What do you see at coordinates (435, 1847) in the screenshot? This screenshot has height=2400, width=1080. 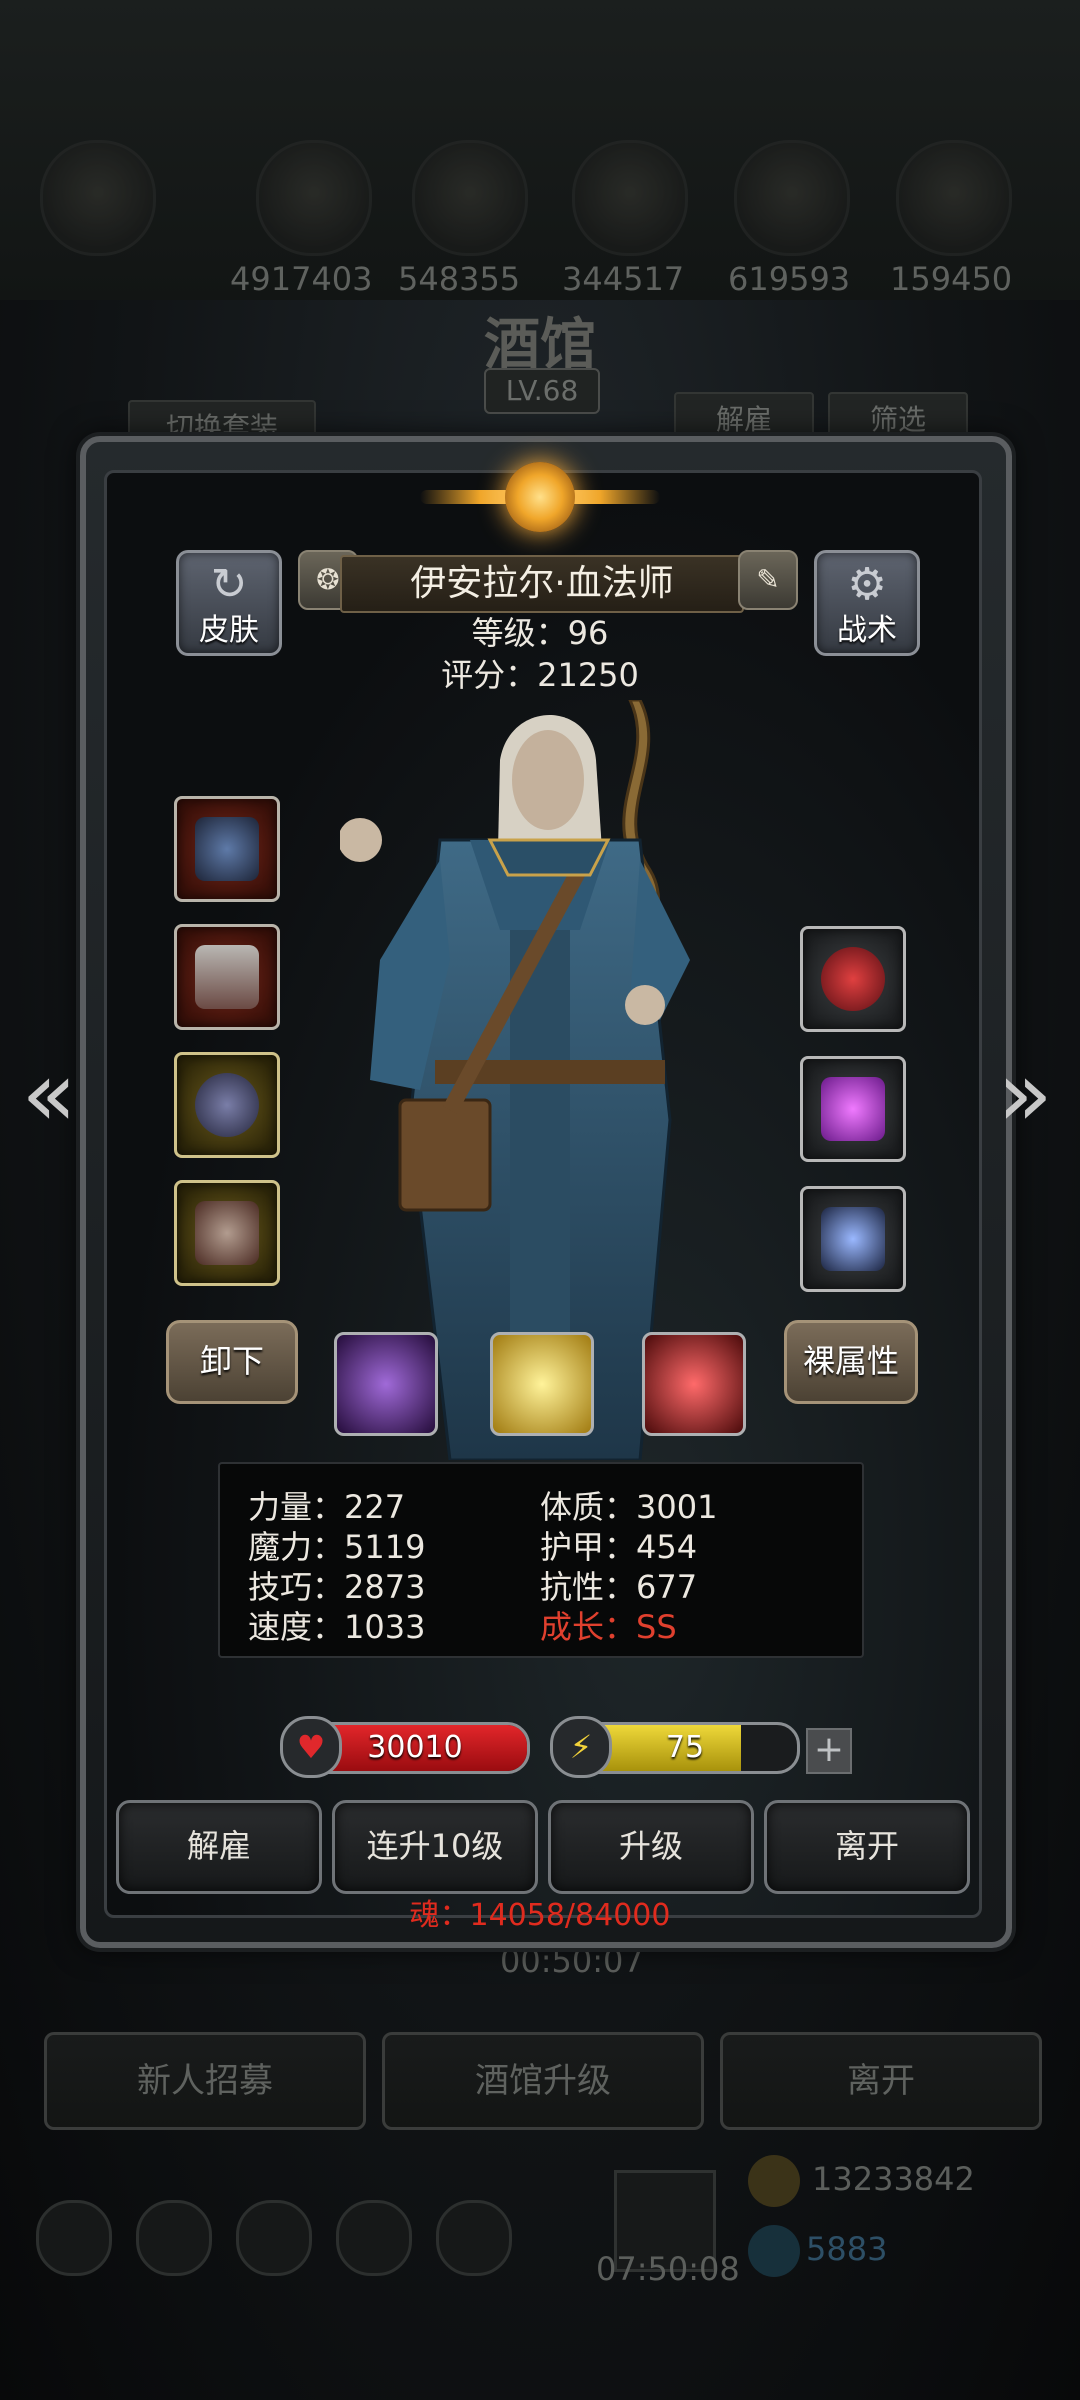 I see `level-up-10-button: 连升10级` at bounding box center [435, 1847].